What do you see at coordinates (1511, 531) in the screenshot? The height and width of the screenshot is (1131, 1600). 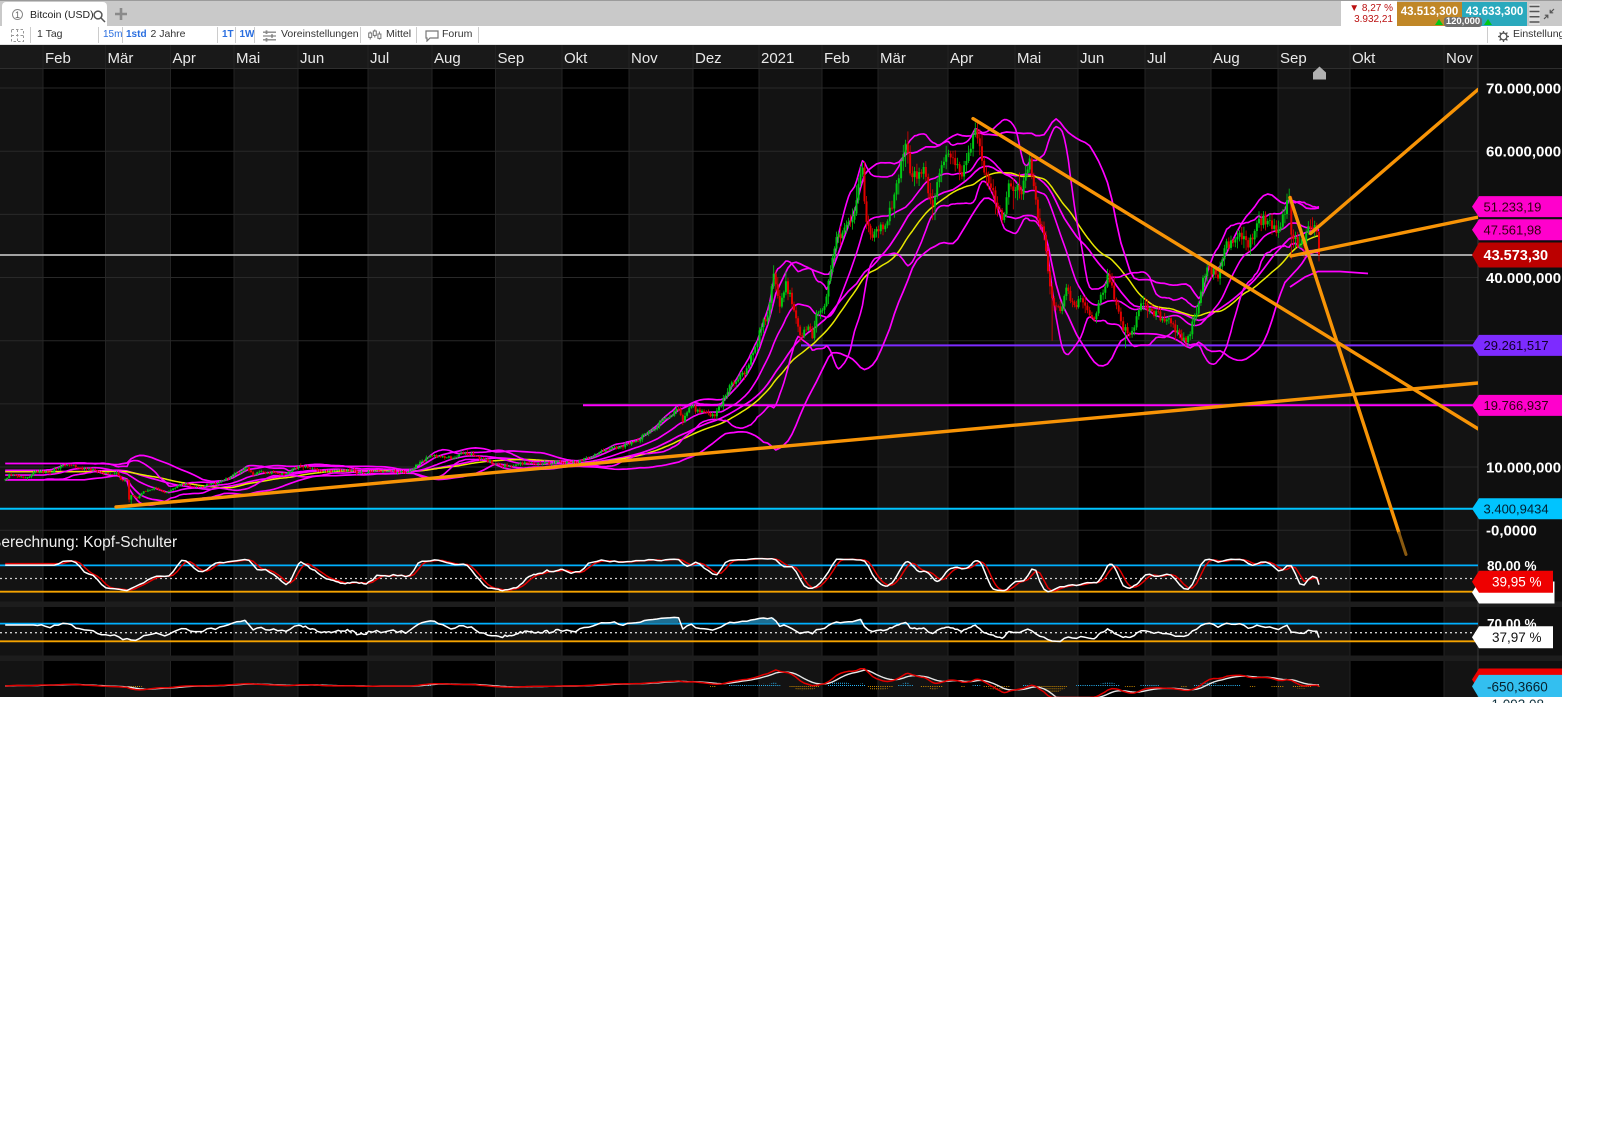 I see `svg-text: -0,0000` at bounding box center [1511, 531].